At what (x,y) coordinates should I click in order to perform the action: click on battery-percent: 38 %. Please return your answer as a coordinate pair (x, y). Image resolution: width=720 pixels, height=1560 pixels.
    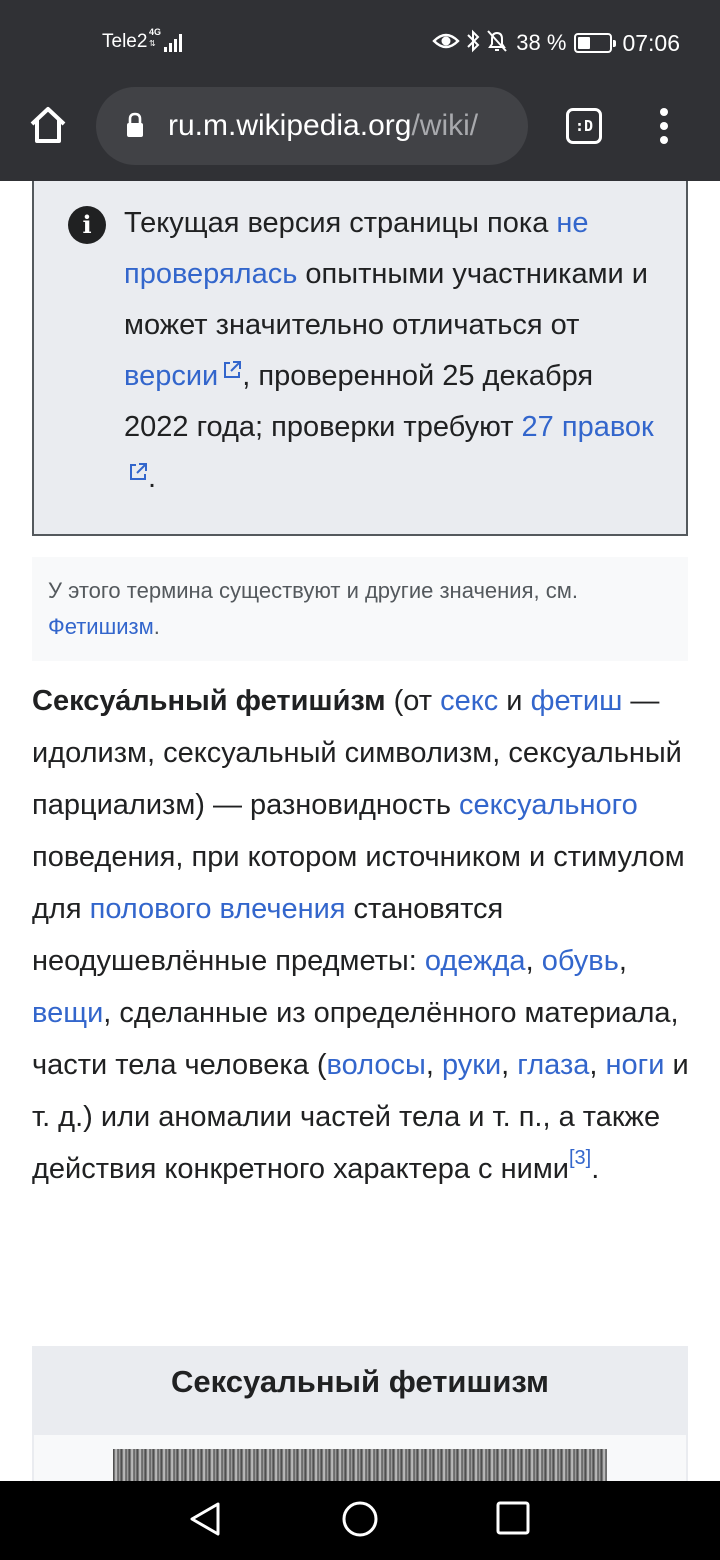
    Looking at the image, I should click on (541, 42).